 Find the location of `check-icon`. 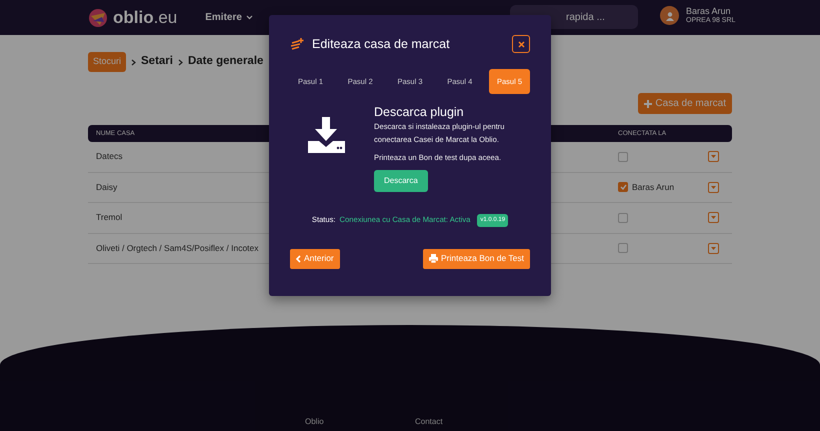

check-icon is located at coordinates (623, 187).